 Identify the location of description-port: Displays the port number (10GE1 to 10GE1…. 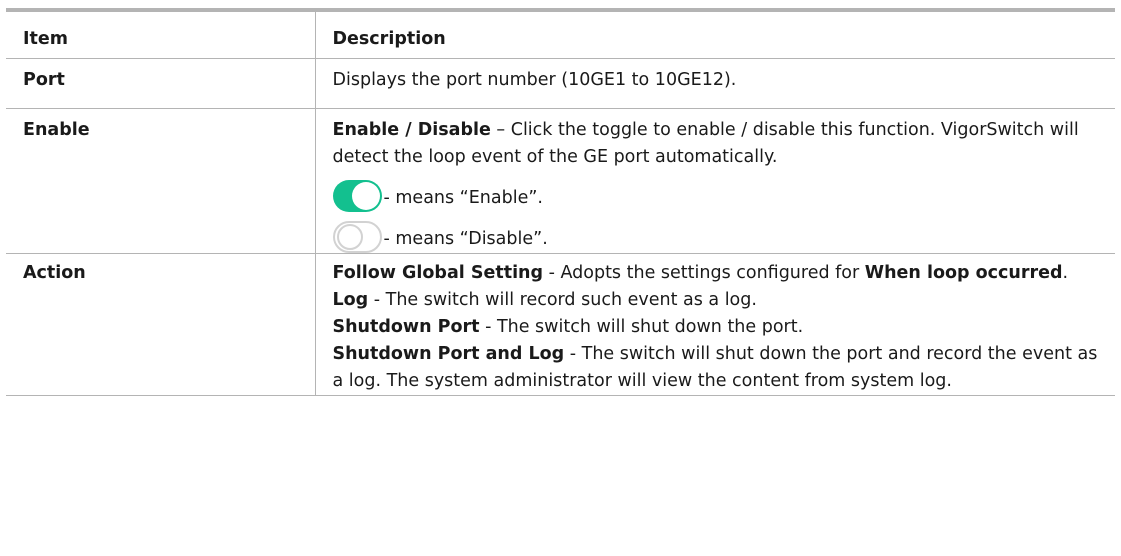
(534, 79).